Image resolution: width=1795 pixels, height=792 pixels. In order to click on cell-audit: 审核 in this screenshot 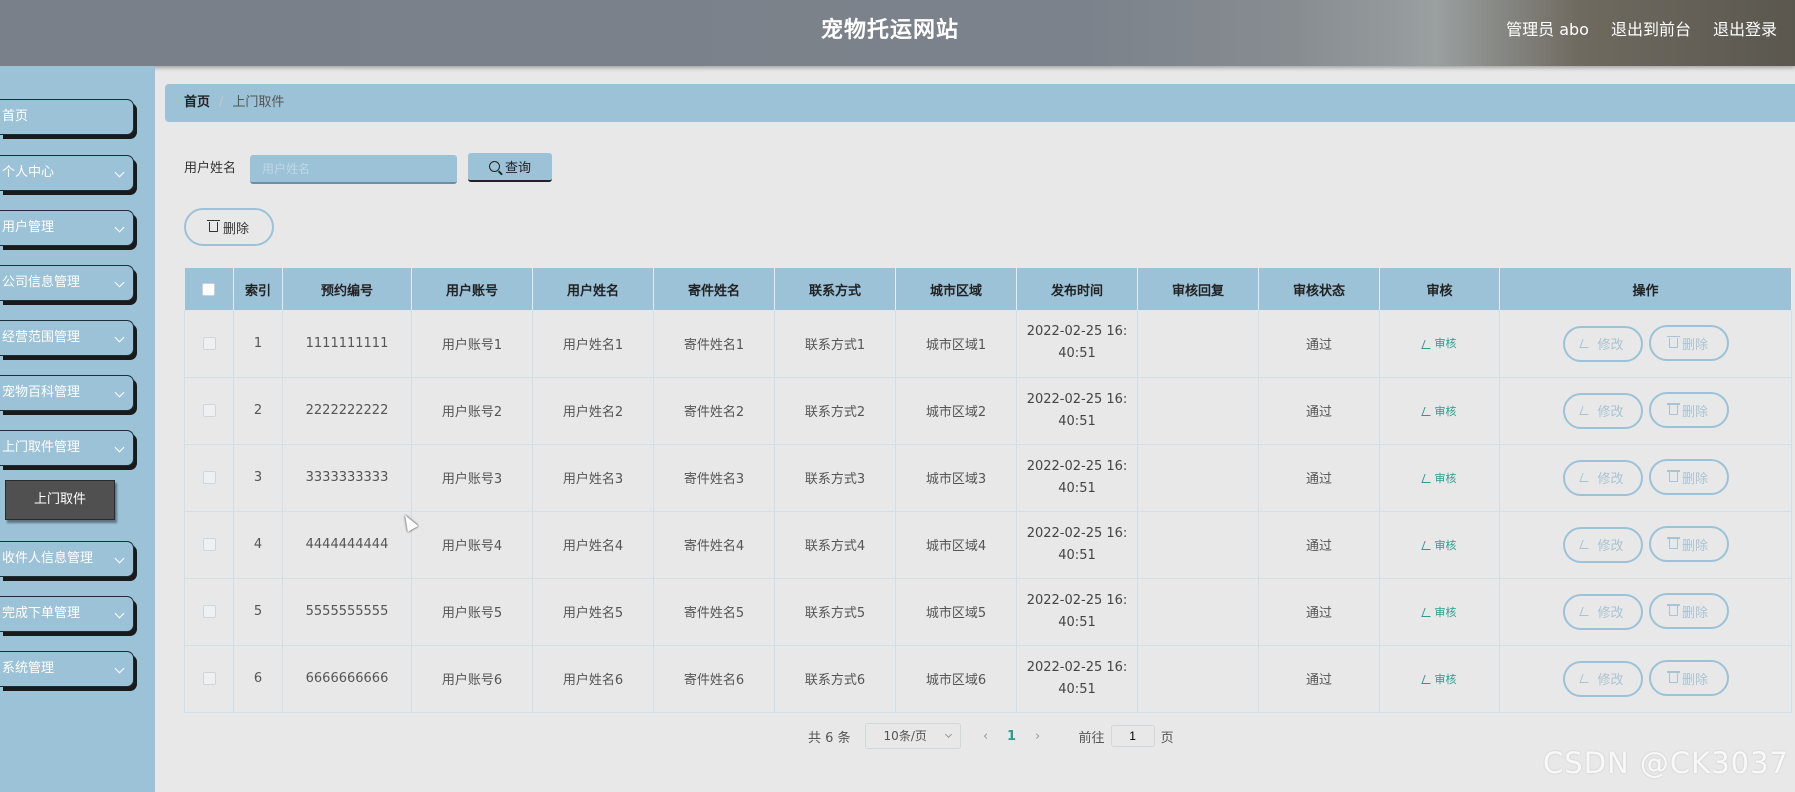, I will do `click(1439, 545)`.